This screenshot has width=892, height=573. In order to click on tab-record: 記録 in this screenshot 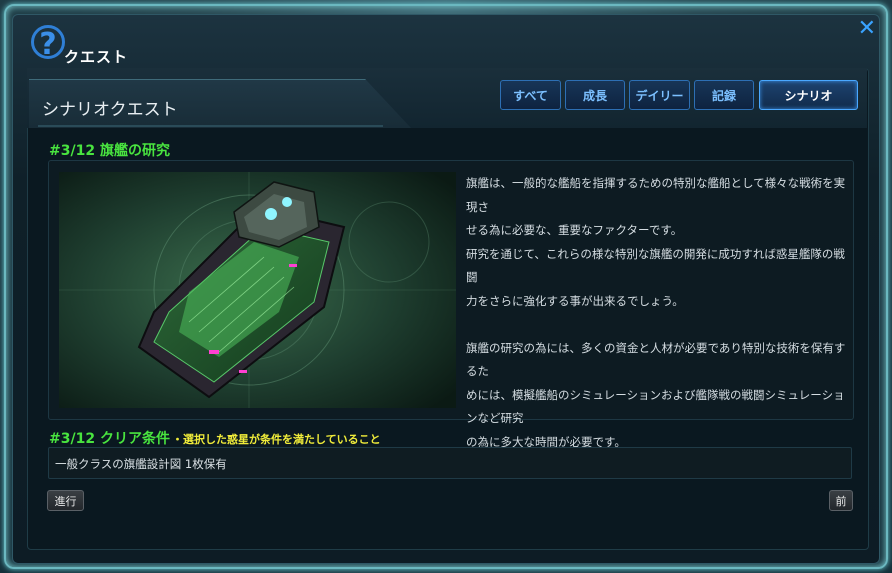, I will do `click(724, 95)`.